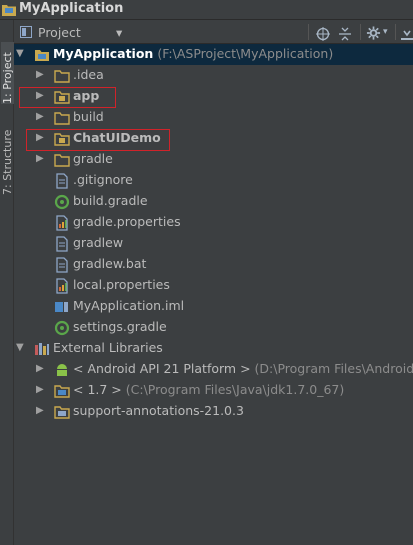  What do you see at coordinates (97, 389) in the screenshot?
I see `library-name: < 1.7 >` at bounding box center [97, 389].